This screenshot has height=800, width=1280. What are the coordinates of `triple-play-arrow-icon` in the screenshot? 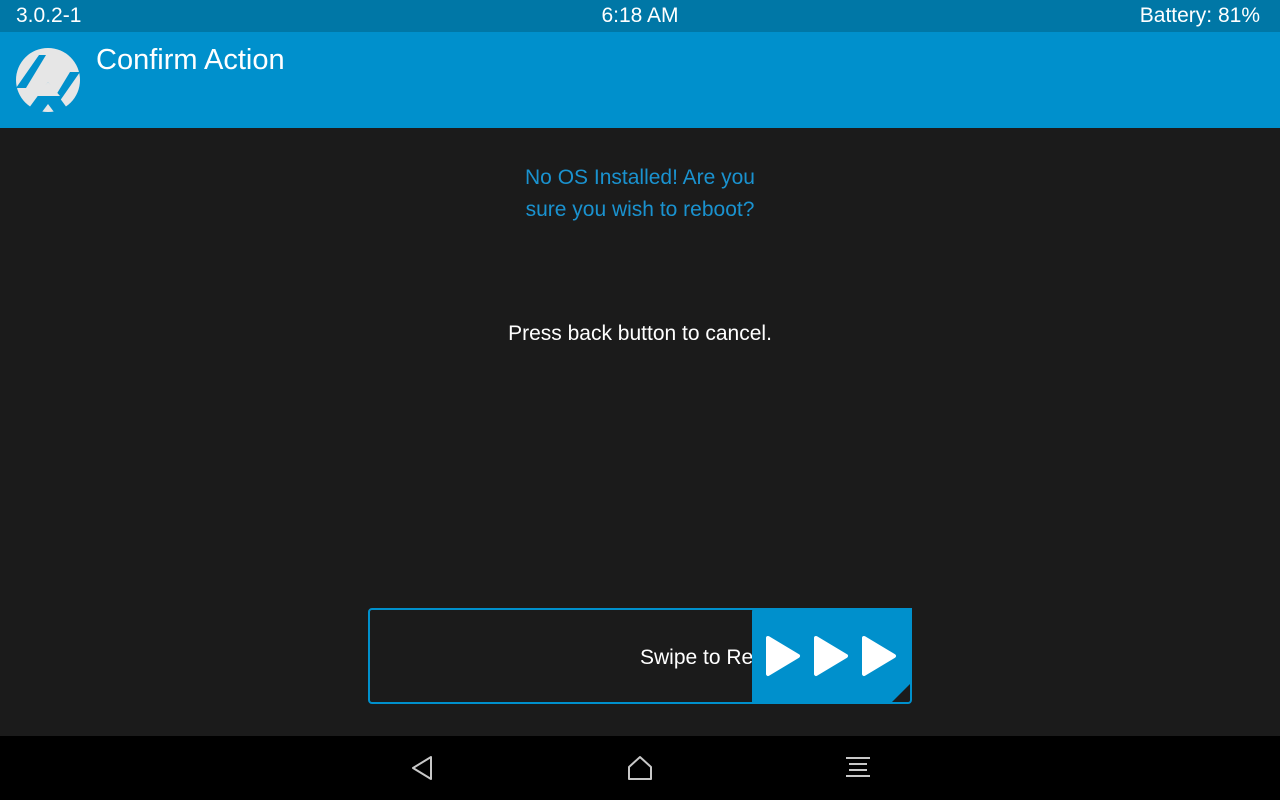 It's located at (832, 656).